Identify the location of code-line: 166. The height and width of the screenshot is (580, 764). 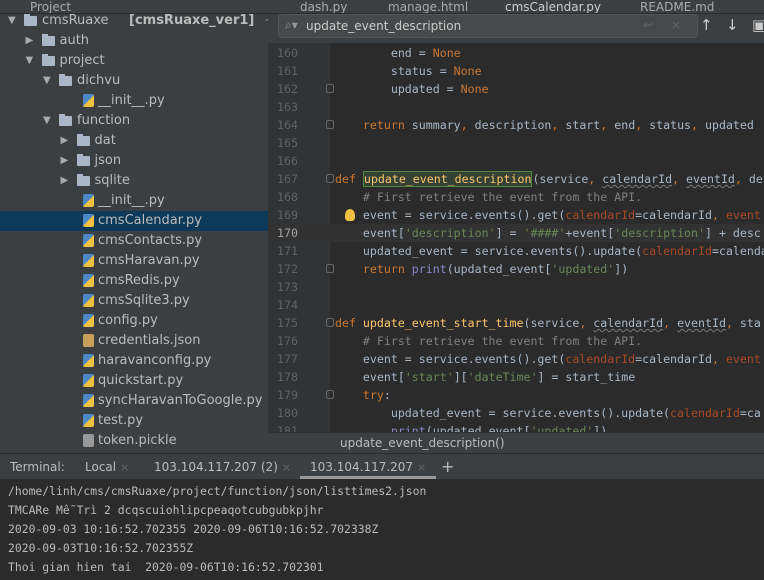
(516, 161).